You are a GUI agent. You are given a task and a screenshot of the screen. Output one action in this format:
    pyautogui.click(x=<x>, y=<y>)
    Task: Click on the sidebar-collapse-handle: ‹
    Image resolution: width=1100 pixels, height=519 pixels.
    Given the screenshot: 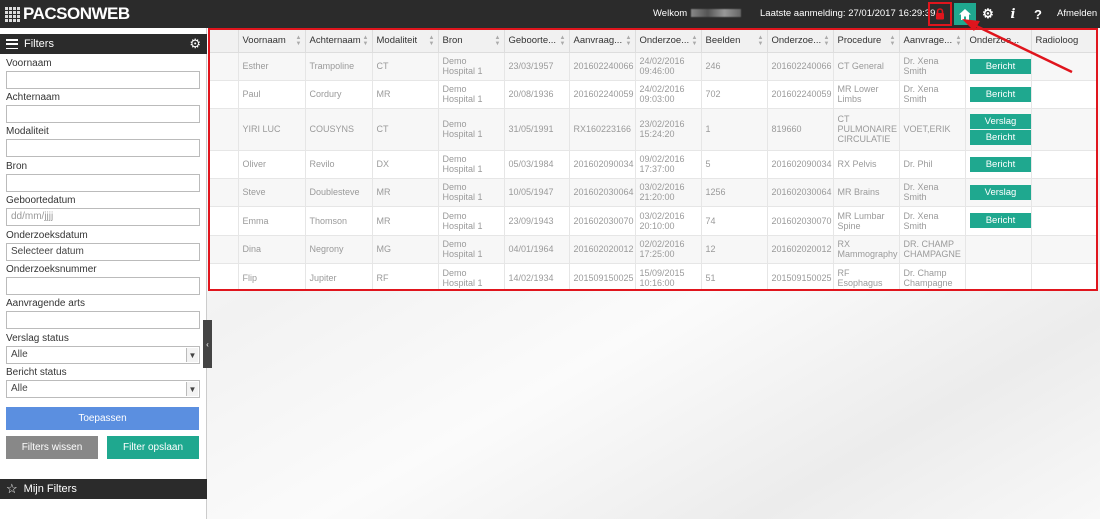 What is the action you would take?
    pyautogui.click(x=207, y=344)
    